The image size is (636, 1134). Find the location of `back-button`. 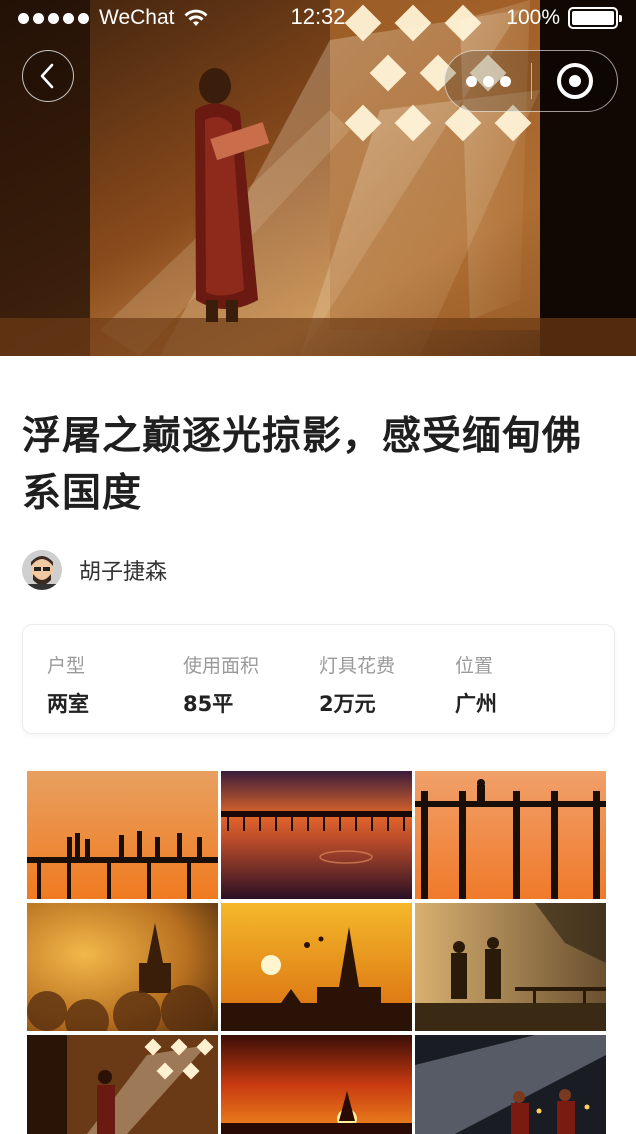

back-button is located at coordinates (48, 76).